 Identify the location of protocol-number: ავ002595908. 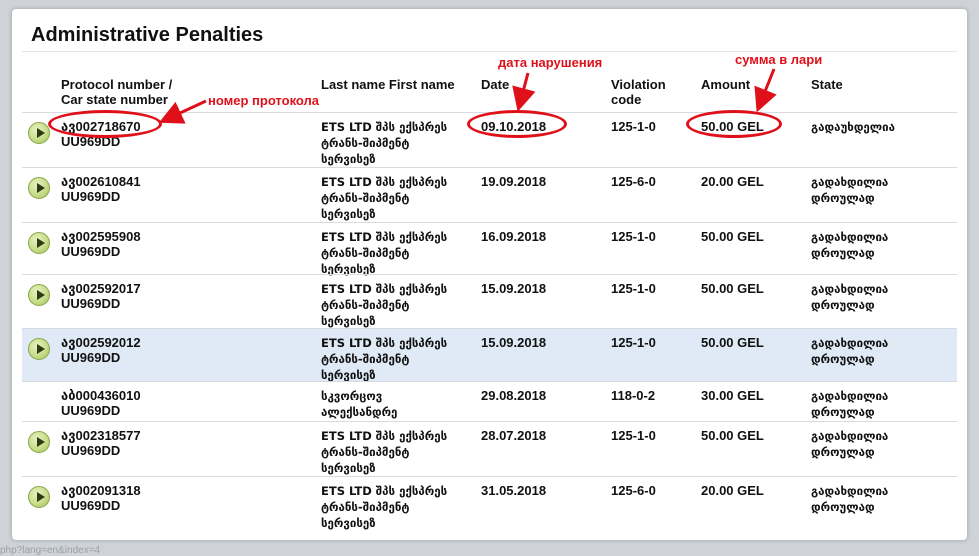
(101, 236).